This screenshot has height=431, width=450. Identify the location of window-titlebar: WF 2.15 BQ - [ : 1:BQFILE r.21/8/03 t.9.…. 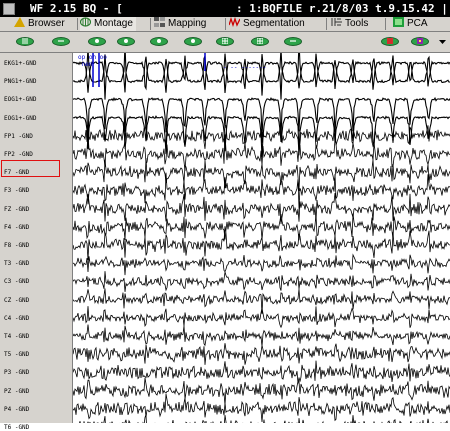
(225, 8).